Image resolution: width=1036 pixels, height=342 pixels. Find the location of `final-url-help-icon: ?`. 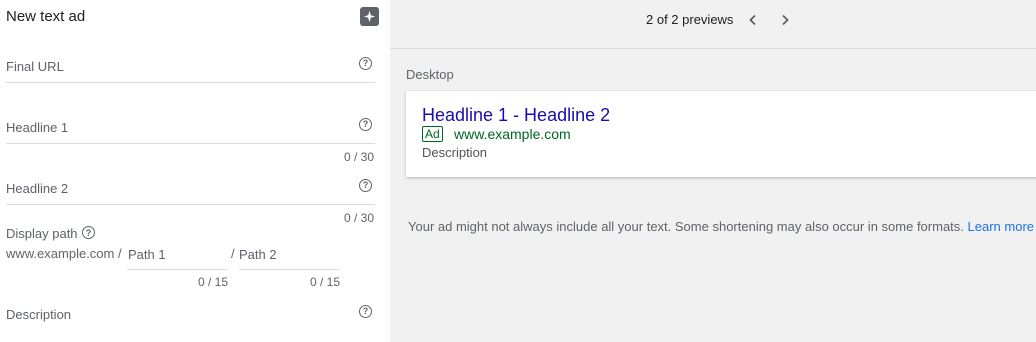

final-url-help-icon: ? is located at coordinates (365, 63).